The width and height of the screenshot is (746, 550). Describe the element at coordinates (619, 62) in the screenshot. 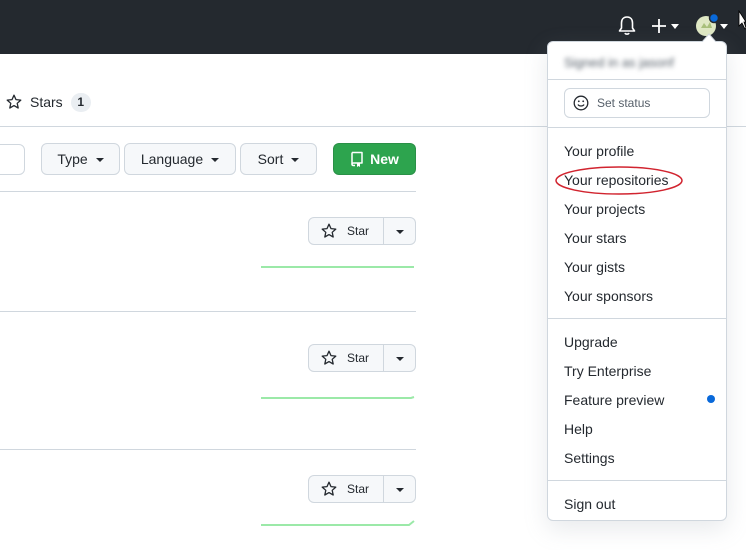

I see `signed-in-as-text: Signed in as jasonf` at that location.